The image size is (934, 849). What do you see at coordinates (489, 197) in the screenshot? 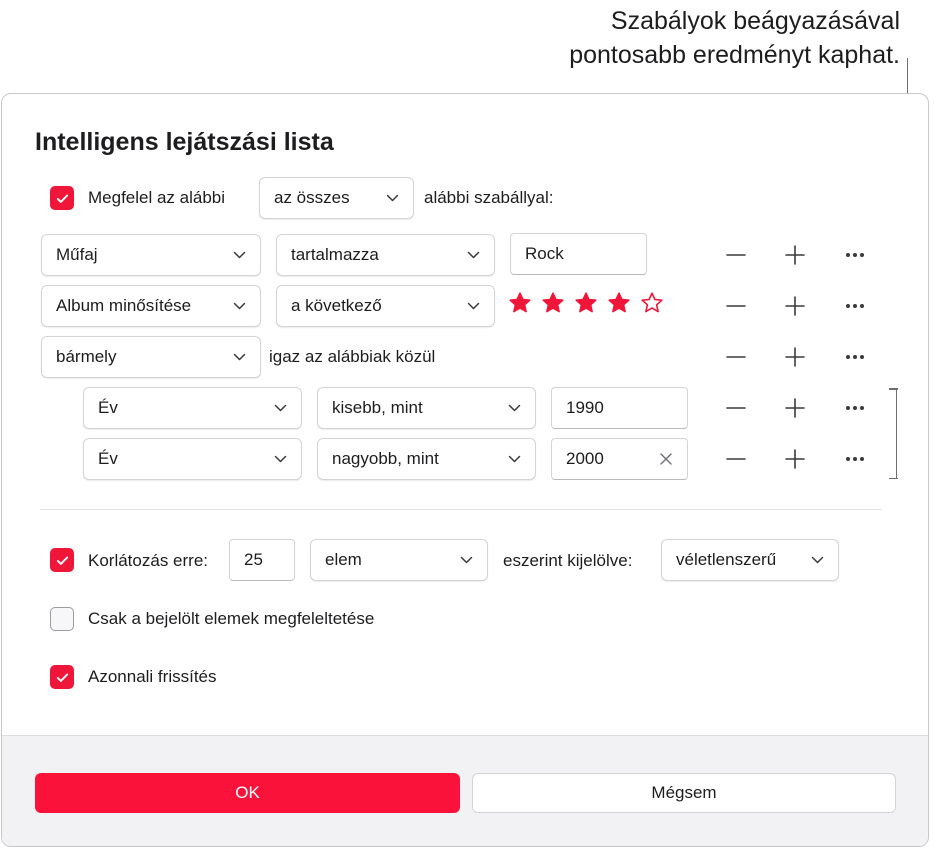
I see `match-suffix-label: alábbi szabállyal:` at bounding box center [489, 197].